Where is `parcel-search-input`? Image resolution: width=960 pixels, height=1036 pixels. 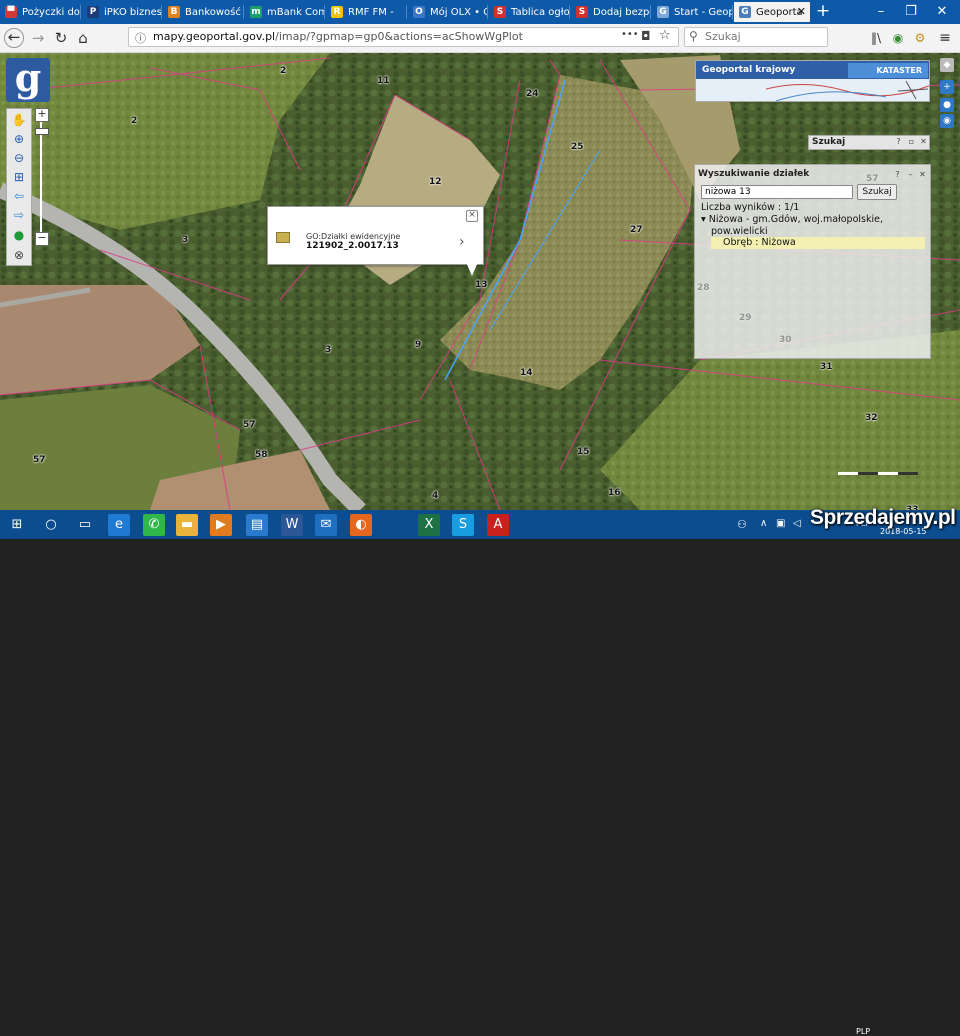 parcel-search-input is located at coordinates (777, 192).